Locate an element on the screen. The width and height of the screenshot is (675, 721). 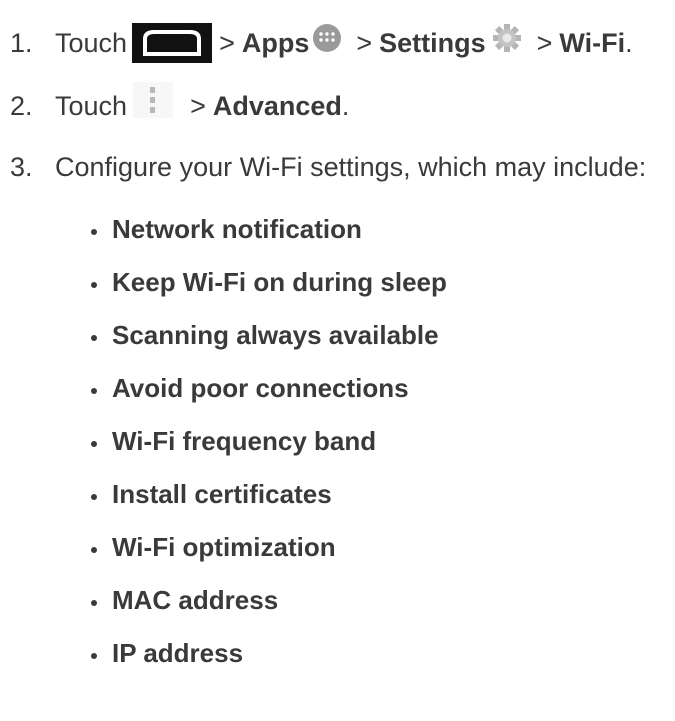
step-1: 1. Touch > Apps > Settings > Wi-Fi . is located at coordinates (316, 43).